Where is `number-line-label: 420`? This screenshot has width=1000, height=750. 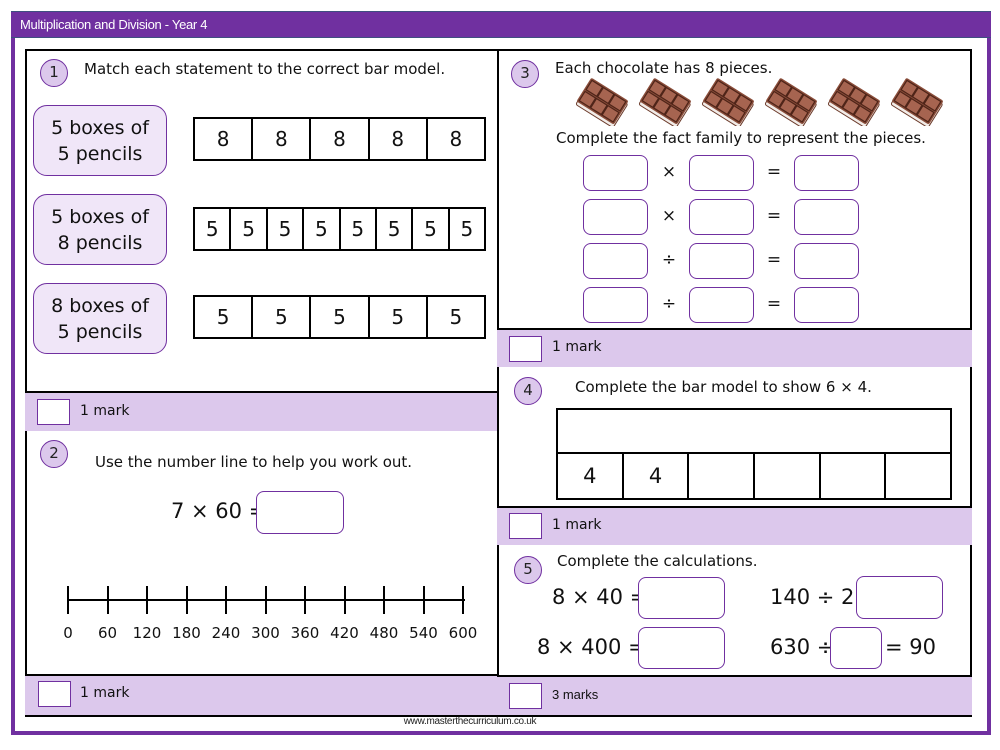 number-line-label: 420 is located at coordinates (344, 633).